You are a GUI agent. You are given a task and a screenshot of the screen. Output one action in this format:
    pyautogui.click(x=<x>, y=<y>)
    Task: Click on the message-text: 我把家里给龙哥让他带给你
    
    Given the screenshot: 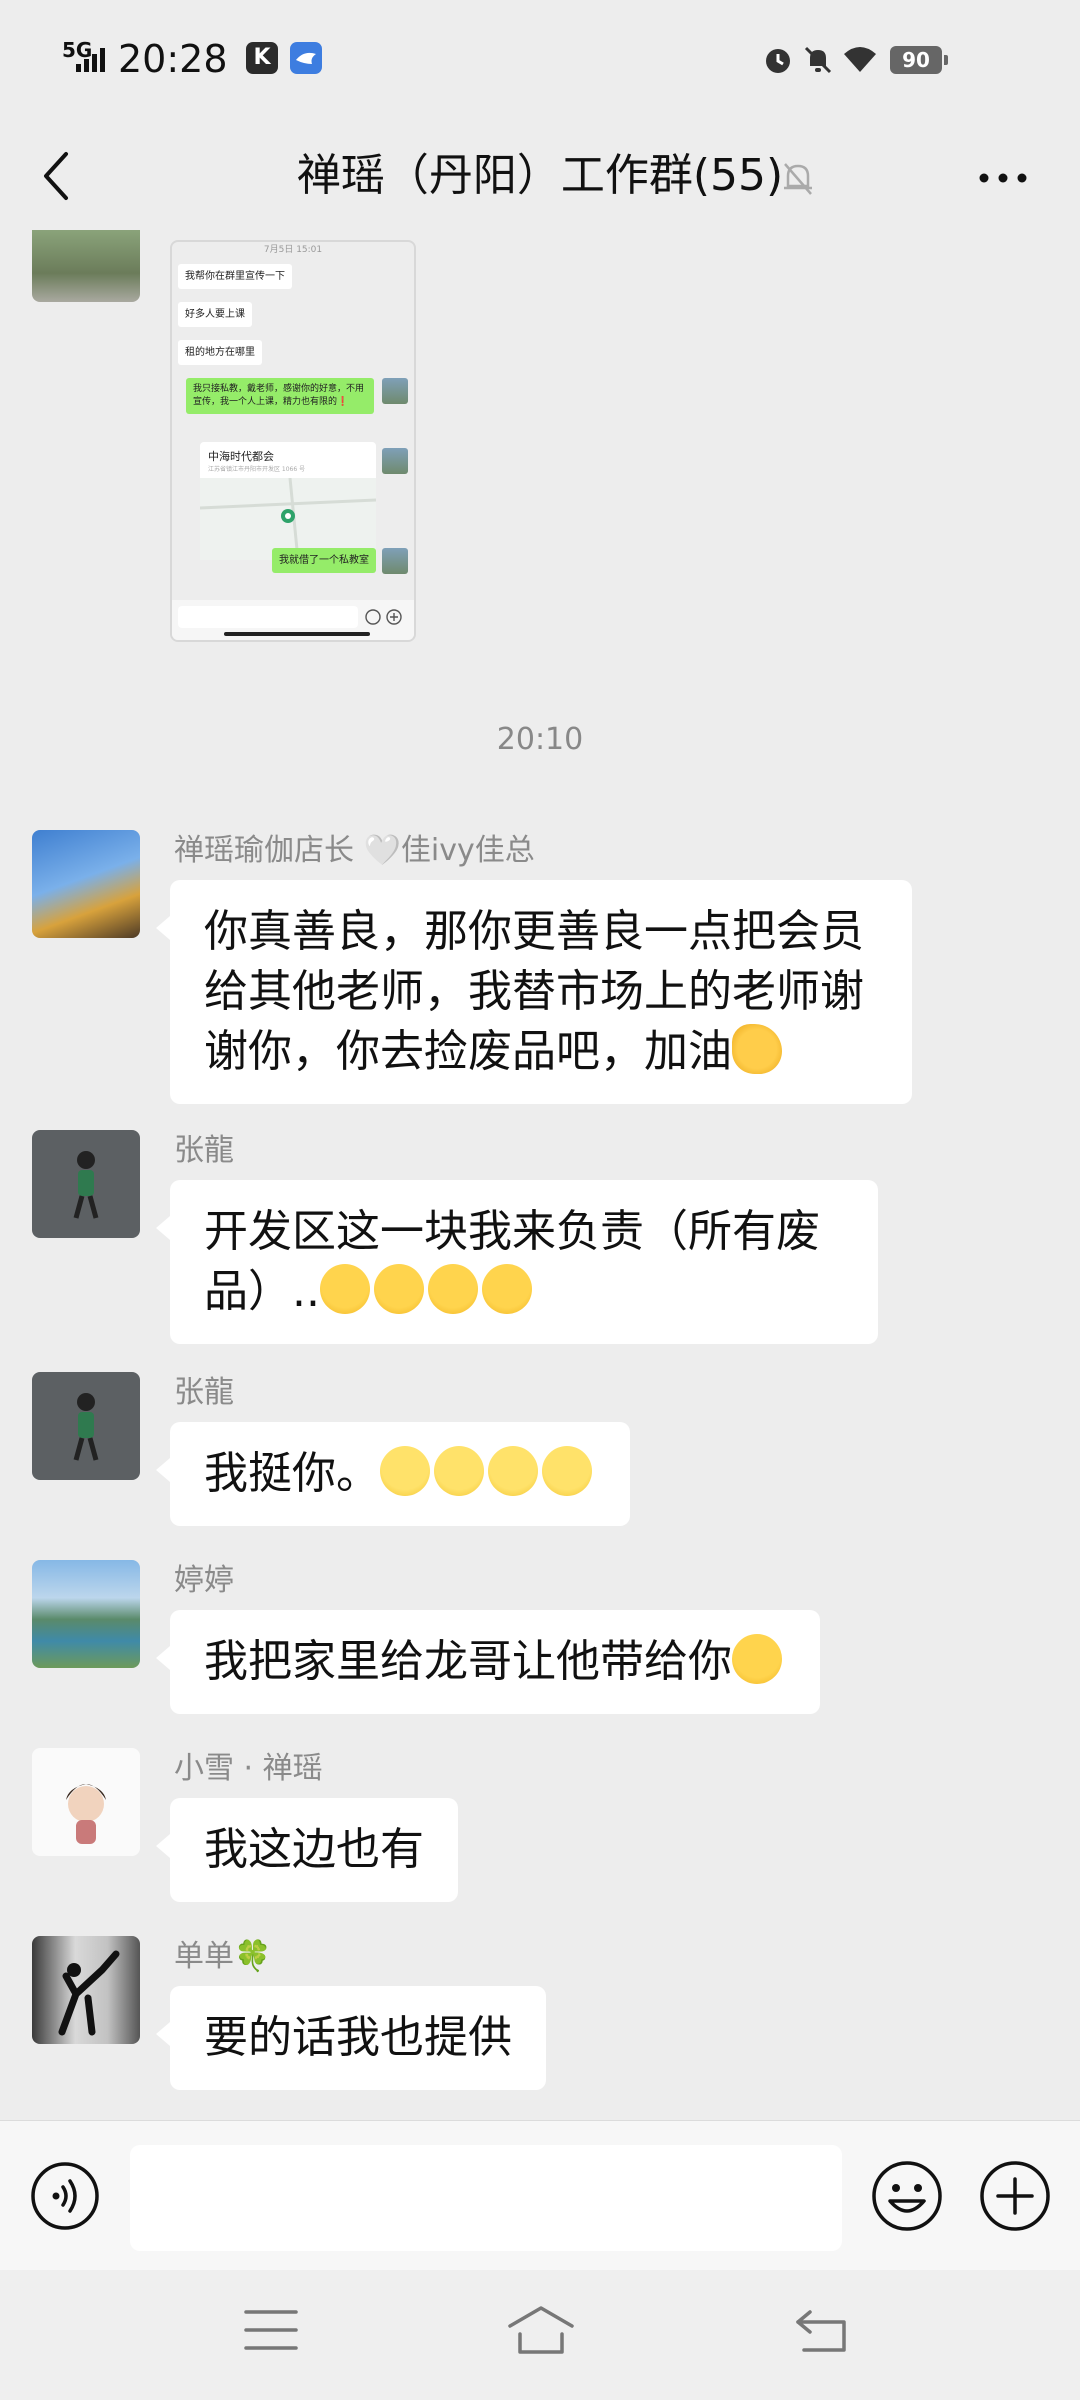 What is the action you would take?
    pyautogui.click(x=468, y=1661)
    